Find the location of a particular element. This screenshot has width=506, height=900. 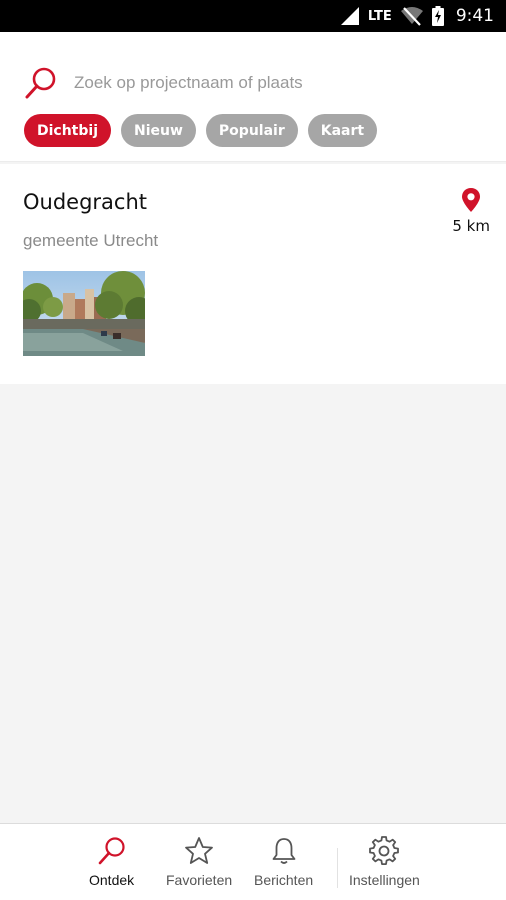

distance-label: 5 km is located at coordinates (471, 226).